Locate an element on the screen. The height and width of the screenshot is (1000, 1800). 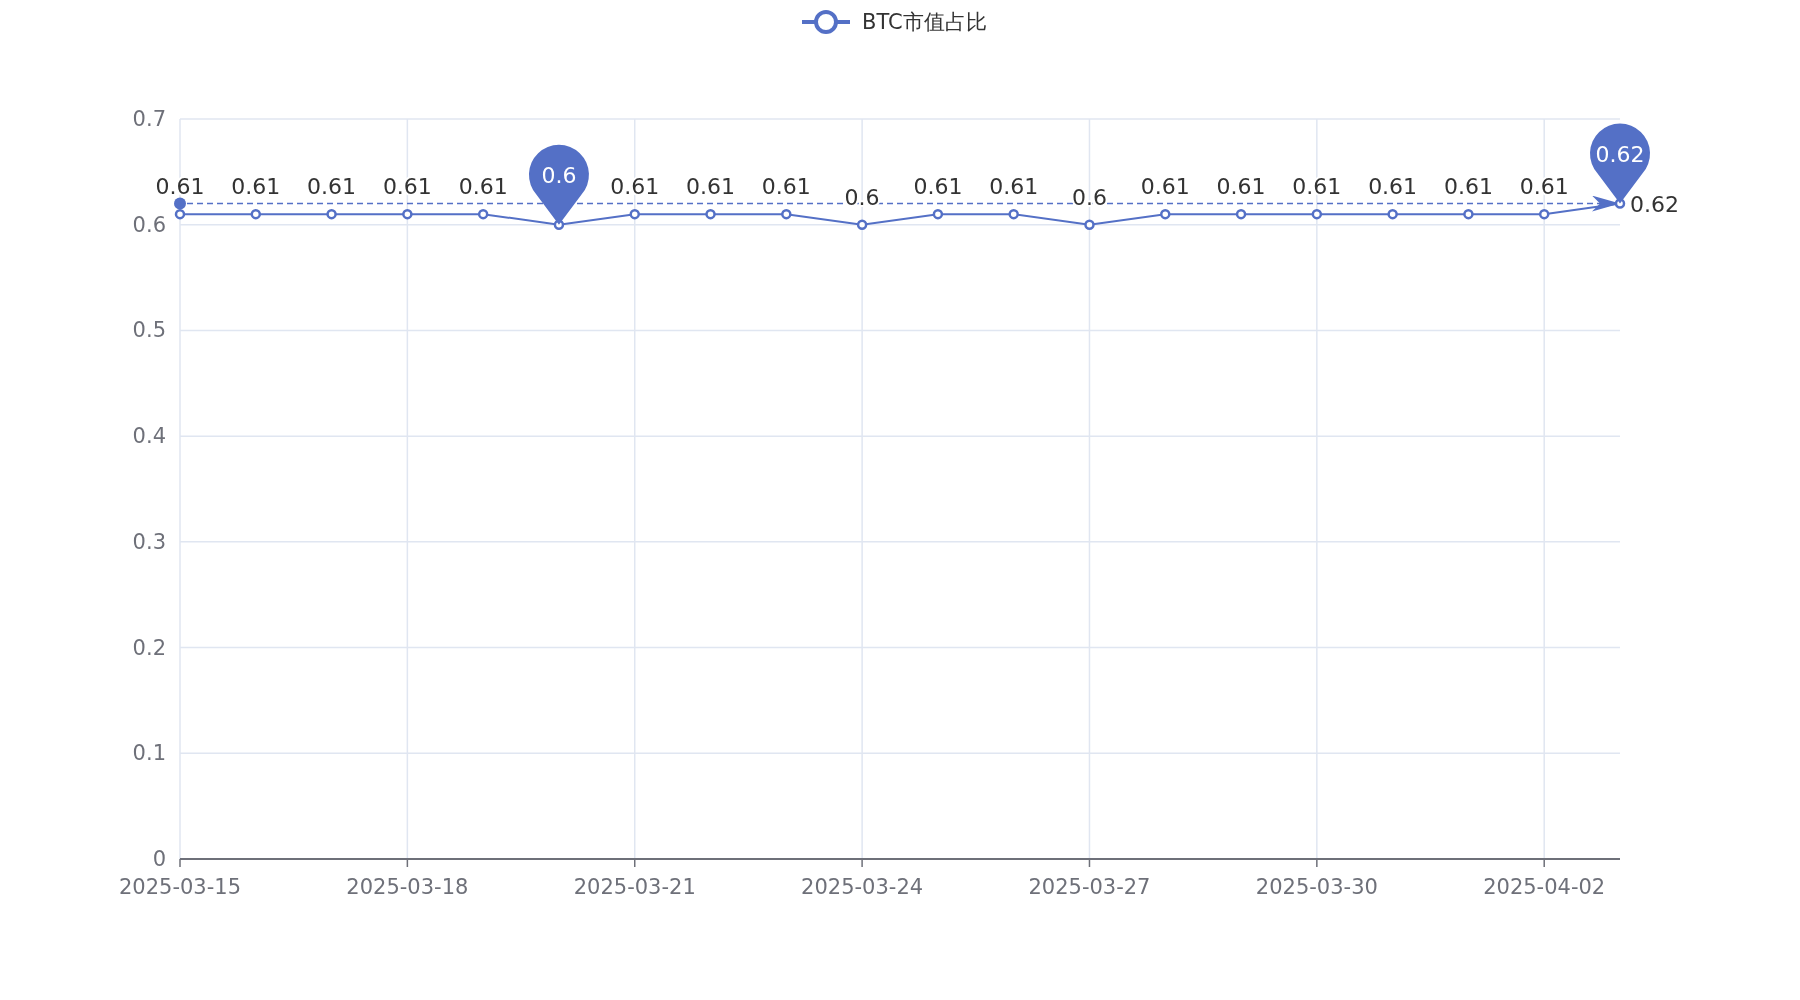
y-axis-label: 0.1 is located at coordinates (149, 753).